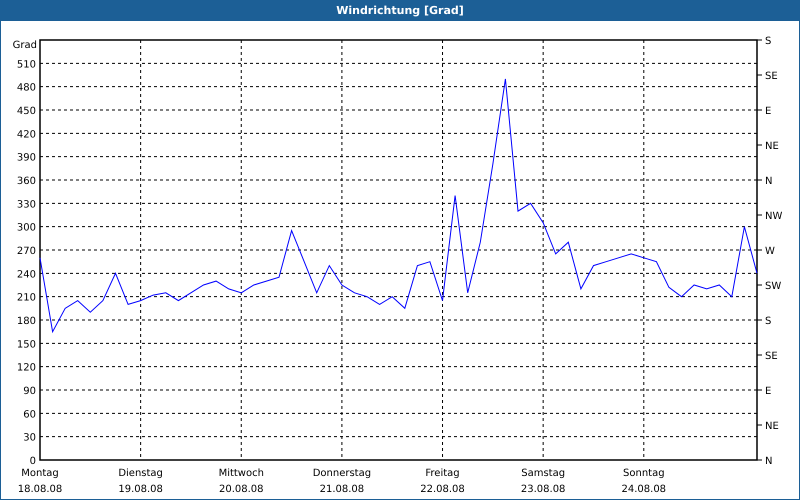 The image size is (800, 500). What do you see at coordinates (26, 134) in the screenshot?
I see `y-tick-label: 420` at bounding box center [26, 134].